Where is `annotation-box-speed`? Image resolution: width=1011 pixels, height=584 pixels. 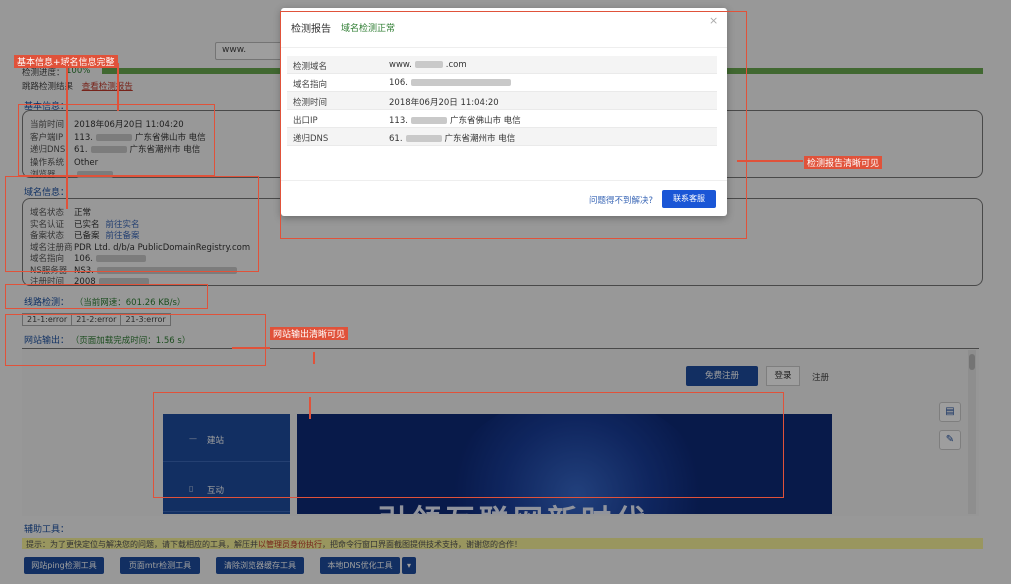
annotation-box-speed is located at coordinates (106, 296).